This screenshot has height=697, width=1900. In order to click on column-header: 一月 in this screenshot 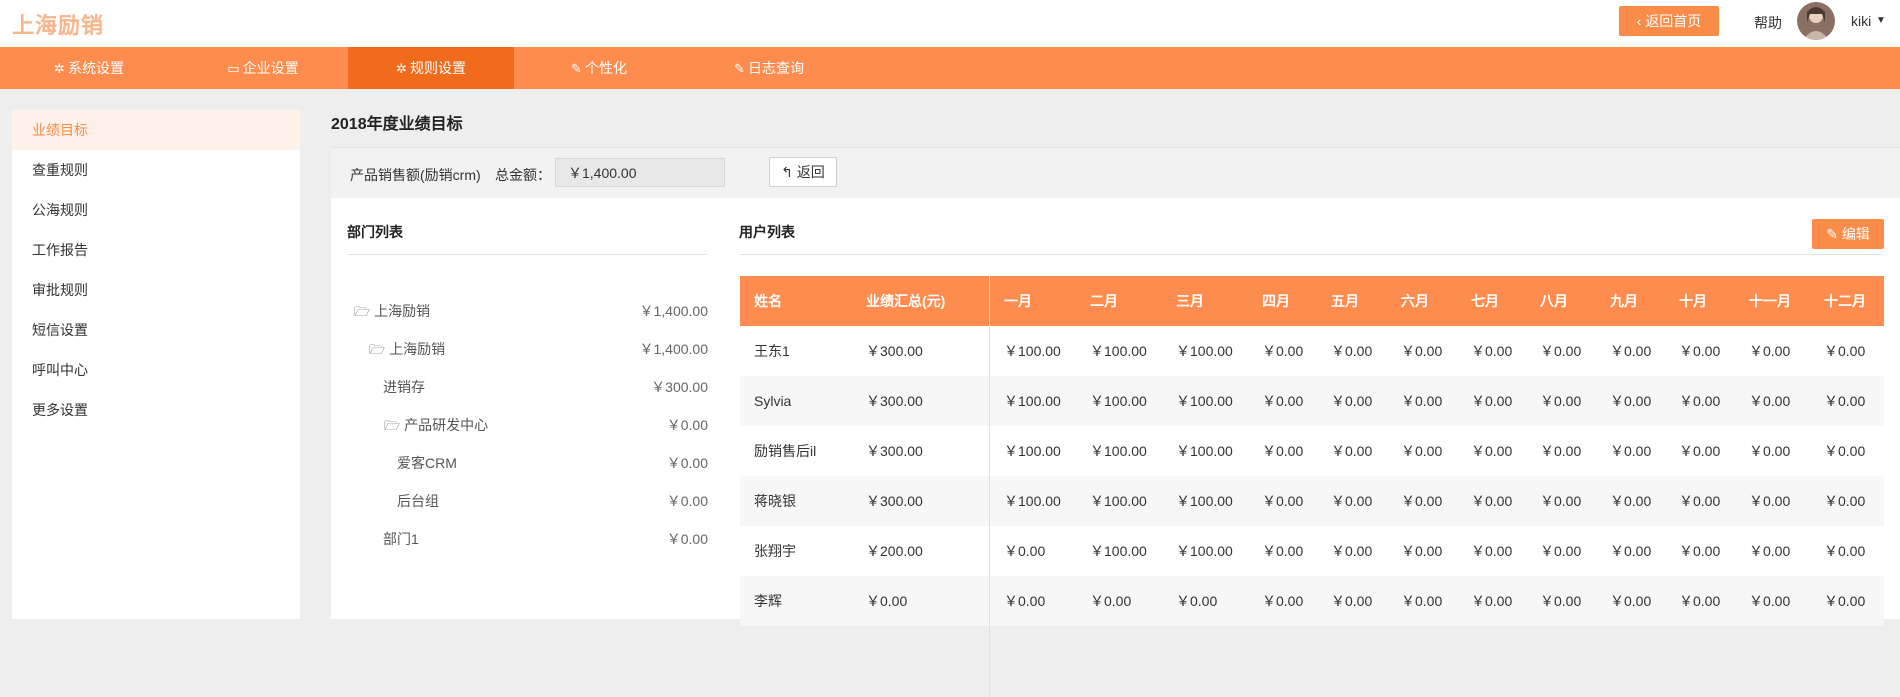, I will do `click(1018, 301)`.